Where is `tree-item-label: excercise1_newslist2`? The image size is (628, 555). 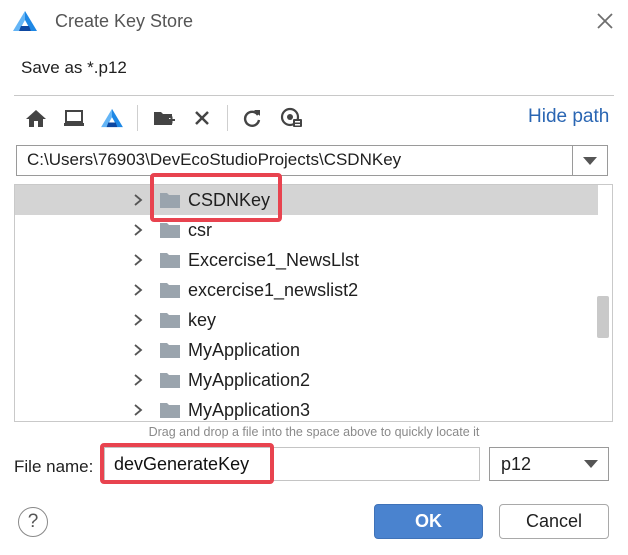
tree-item-label: excercise1_newslist2 is located at coordinates (273, 290).